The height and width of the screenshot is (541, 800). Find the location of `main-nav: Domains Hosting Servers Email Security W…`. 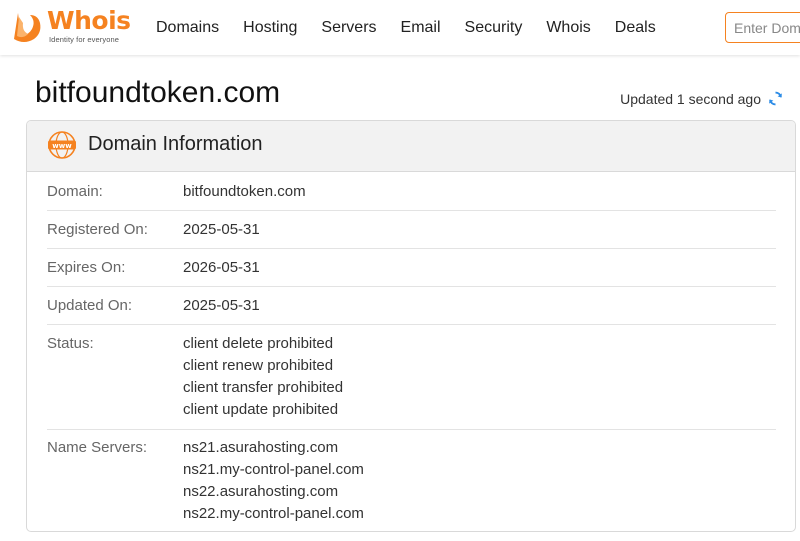

main-nav: Domains Hosting Servers Email Security W… is located at coordinates (418, 27).